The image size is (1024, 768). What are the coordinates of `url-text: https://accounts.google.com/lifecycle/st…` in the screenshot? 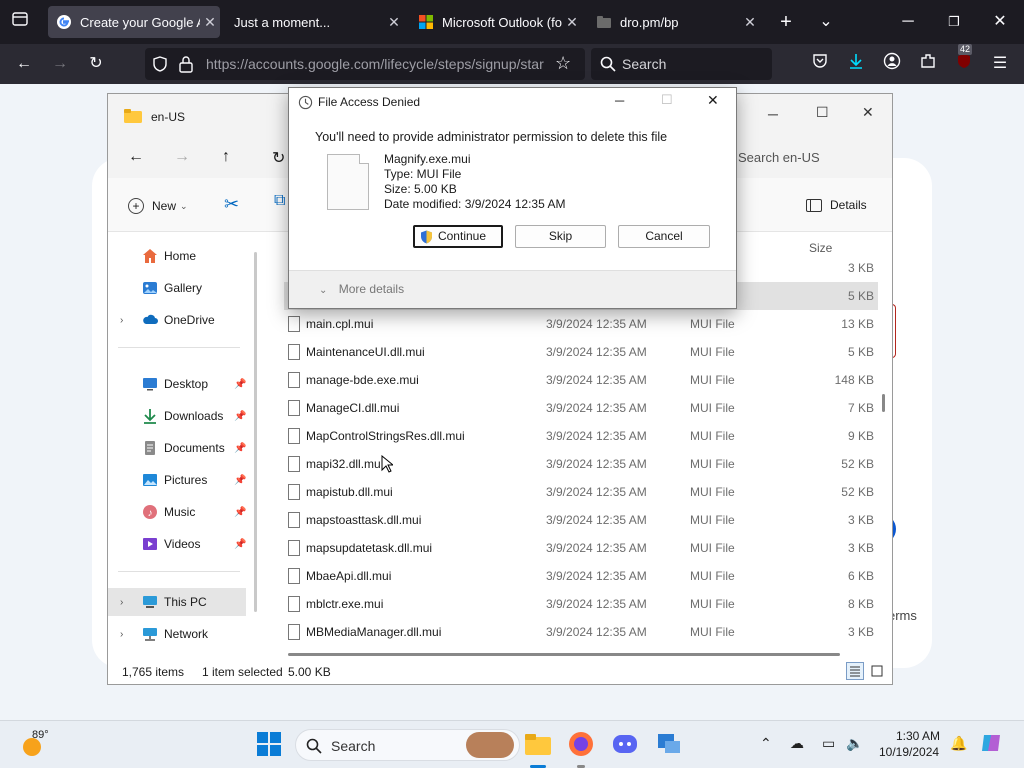 It's located at (376, 64).